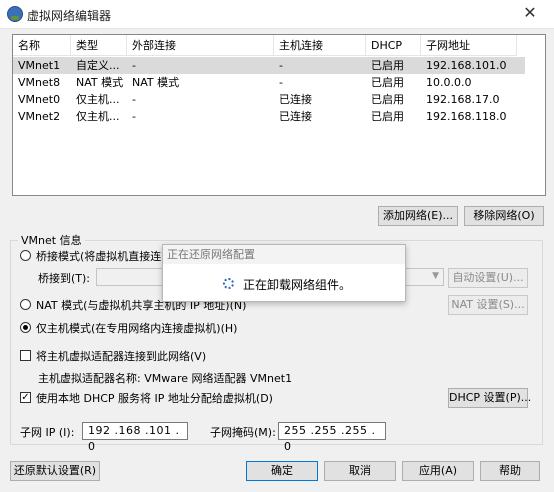 This screenshot has height=492, width=554. What do you see at coordinates (25, 327) in the screenshot?
I see `host-only-radio` at bounding box center [25, 327].